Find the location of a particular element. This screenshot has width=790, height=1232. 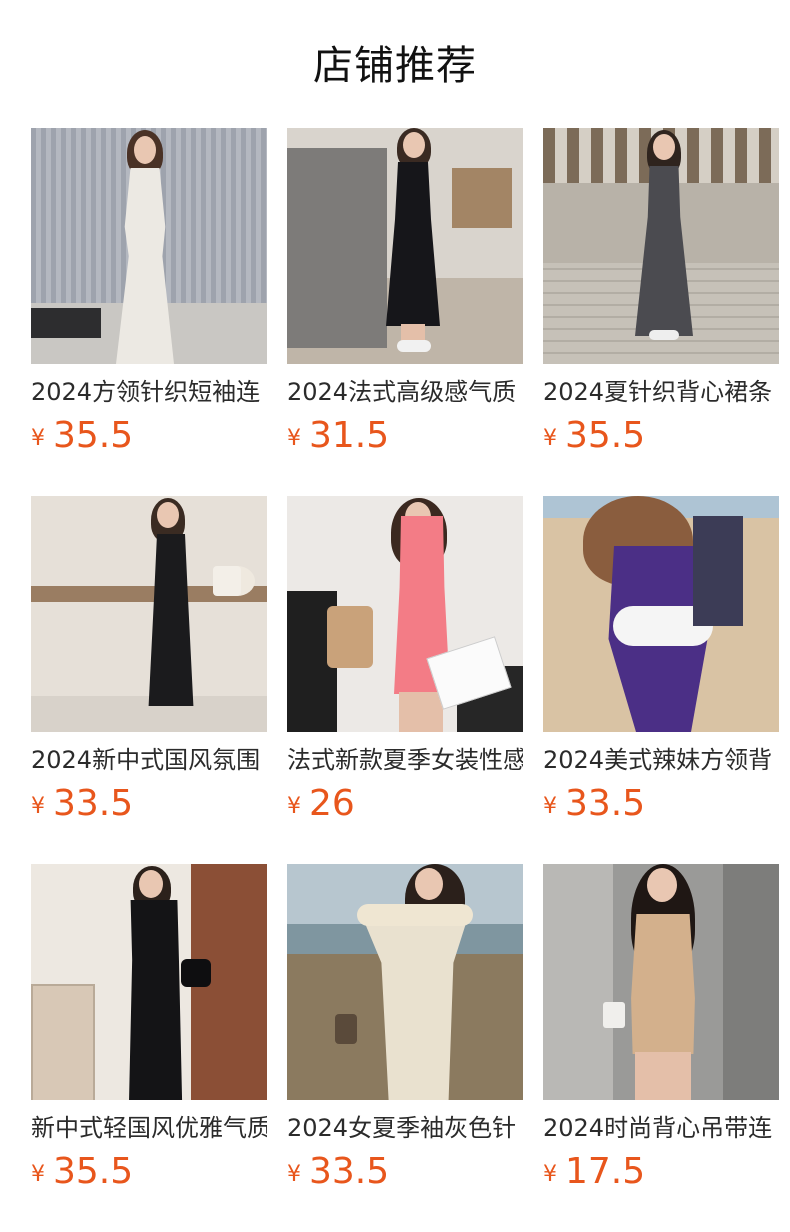

product-card: 2024女夏季袖灰色针 ¥ 33.5 is located at coordinates (405, 1048).